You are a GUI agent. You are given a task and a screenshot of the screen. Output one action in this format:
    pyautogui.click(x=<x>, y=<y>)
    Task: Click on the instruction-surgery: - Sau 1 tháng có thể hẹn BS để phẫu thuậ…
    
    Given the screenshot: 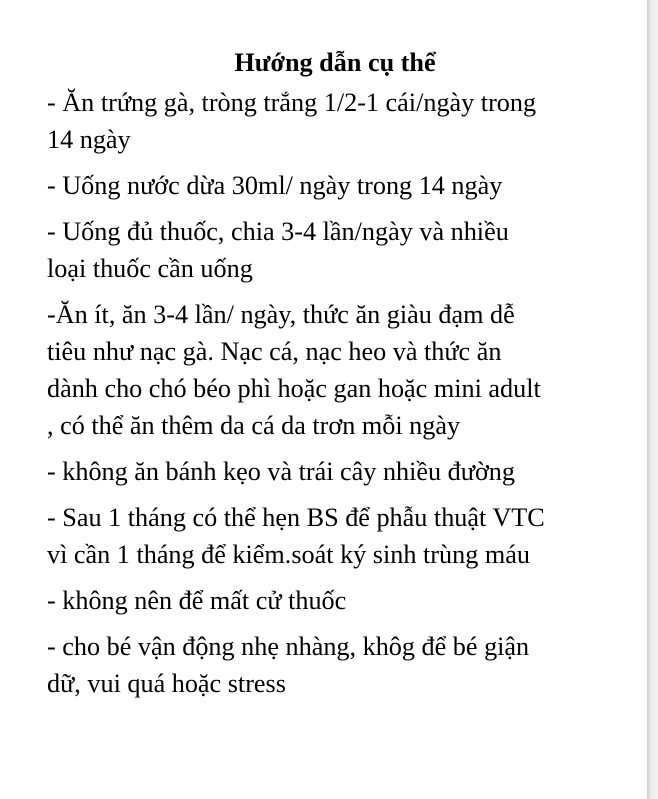 What is the action you would take?
    pyautogui.click(x=342, y=536)
    